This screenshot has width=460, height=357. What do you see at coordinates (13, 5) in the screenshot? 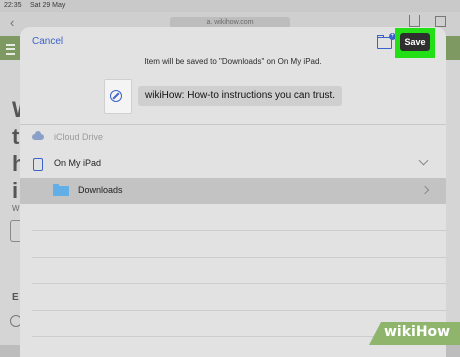
I see `status-time: 22:35` at bounding box center [13, 5].